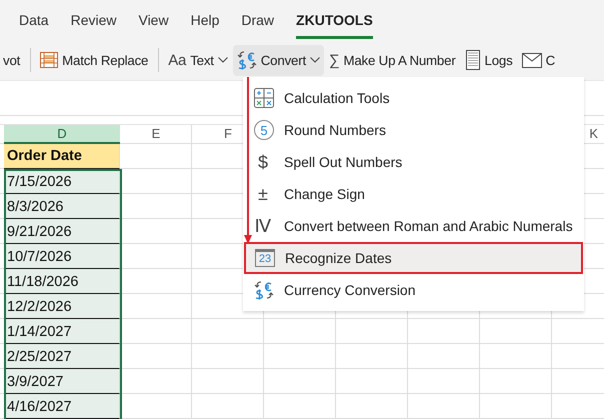  What do you see at coordinates (264, 130) in the screenshot?
I see `numbered-circle-icon: 5` at bounding box center [264, 130].